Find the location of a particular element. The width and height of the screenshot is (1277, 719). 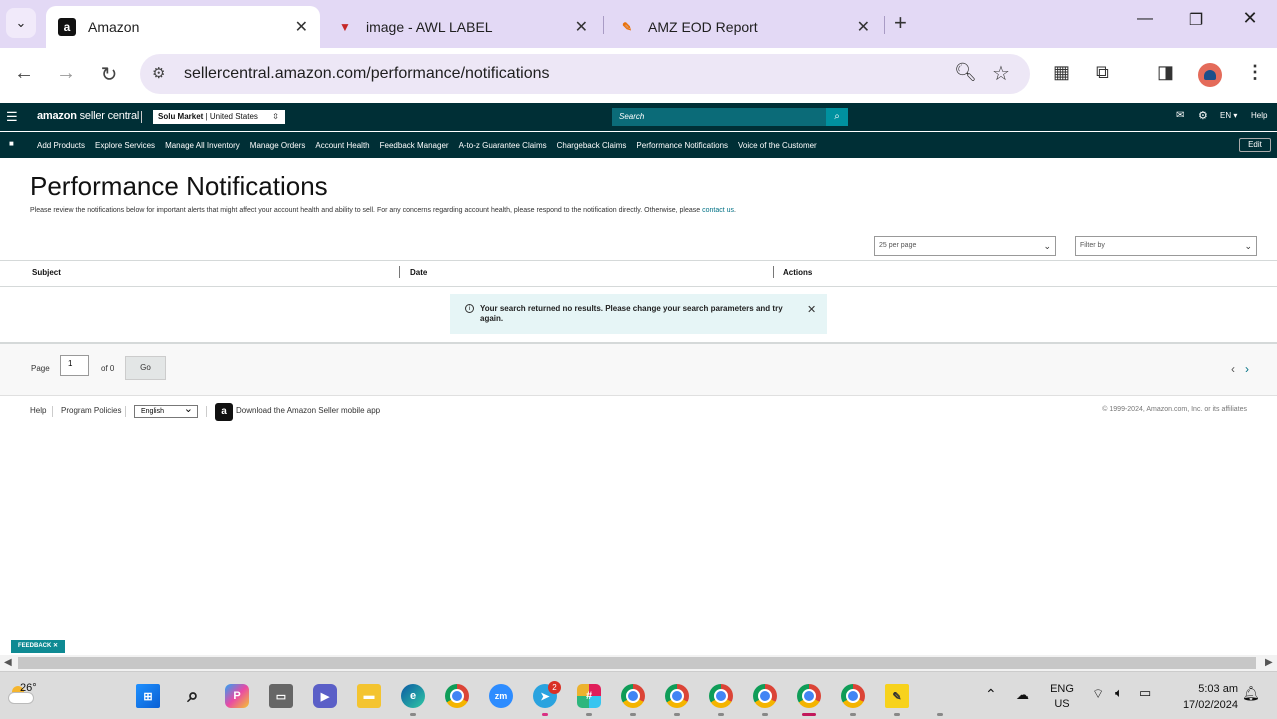

nav-voice-of-customer: Voice of the Customer is located at coordinates (777, 145).